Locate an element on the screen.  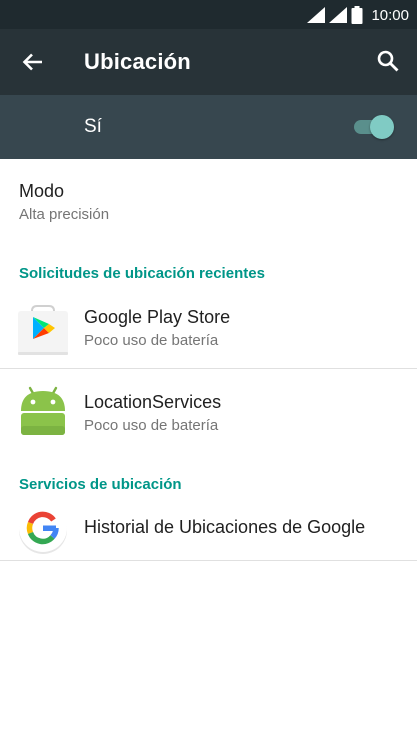
list-item-google-play-store: Google Play Store Poco uso de batería is located at coordinates (208, 330).